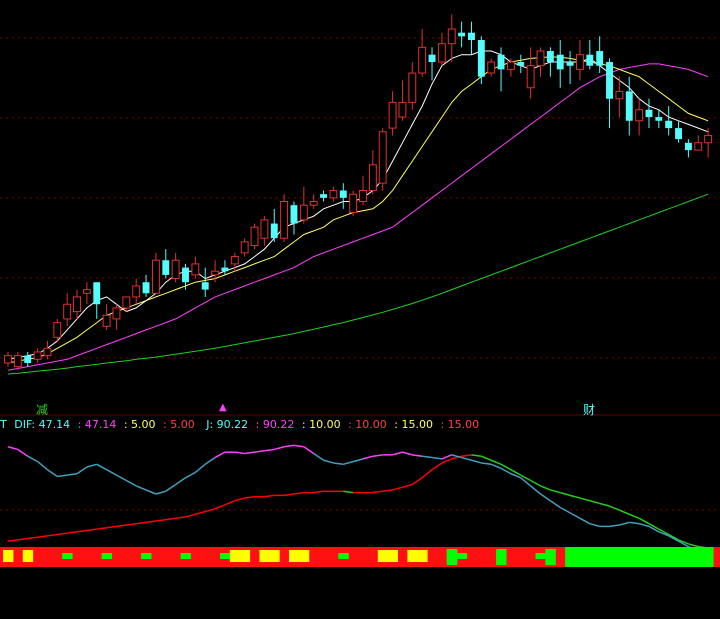 The height and width of the screenshot is (619, 720). What do you see at coordinates (589, 410) in the screenshot?
I see `signal-label-right: 财` at bounding box center [589, 410].